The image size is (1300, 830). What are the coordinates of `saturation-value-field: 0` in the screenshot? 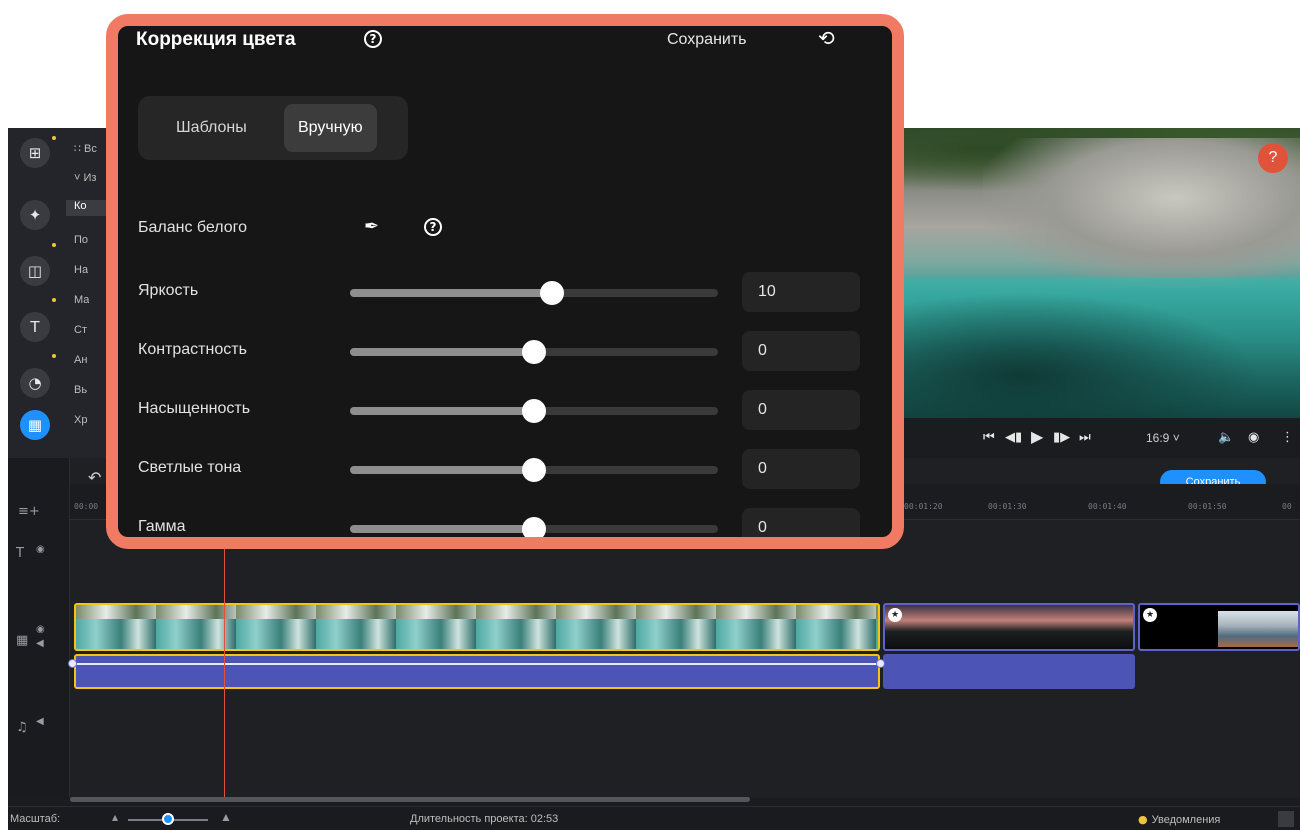 It's located at (801, 410).